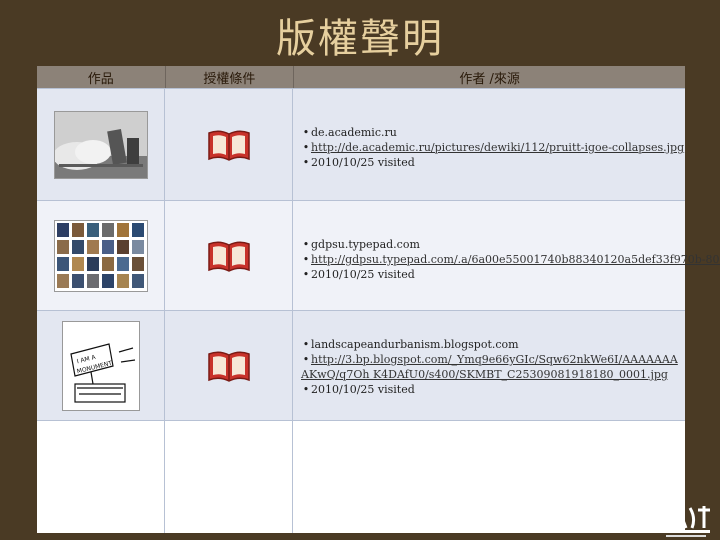  What do you see at coordinates (489, 79) in the screenshot?
I see `header-author: 作者 /來源` at bounding box center [489, 79].